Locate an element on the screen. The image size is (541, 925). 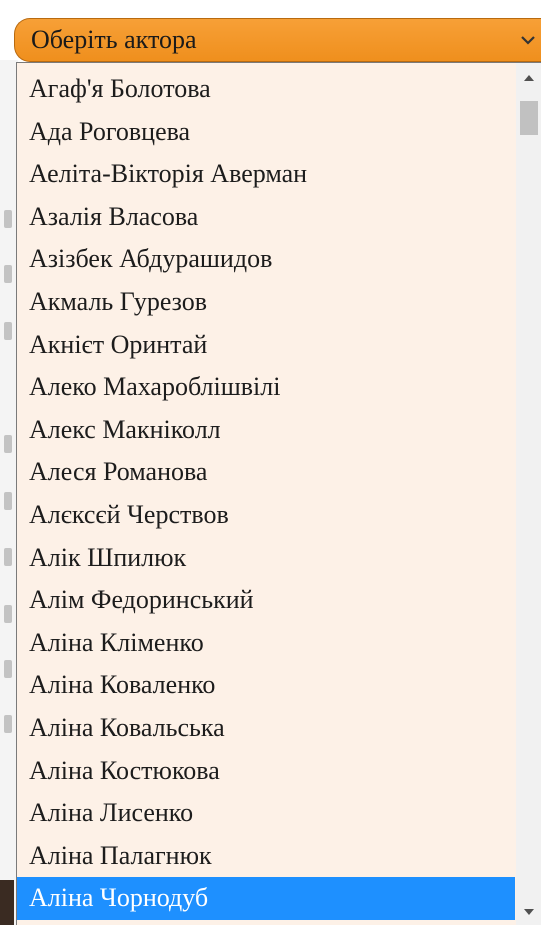
option-item: Алеко Махароблішвілі is located at coordinates (266, 387).